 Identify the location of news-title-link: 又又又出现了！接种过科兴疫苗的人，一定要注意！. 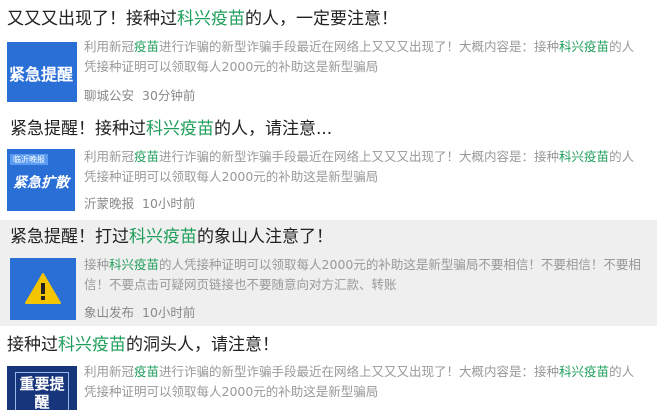
(202, 19).